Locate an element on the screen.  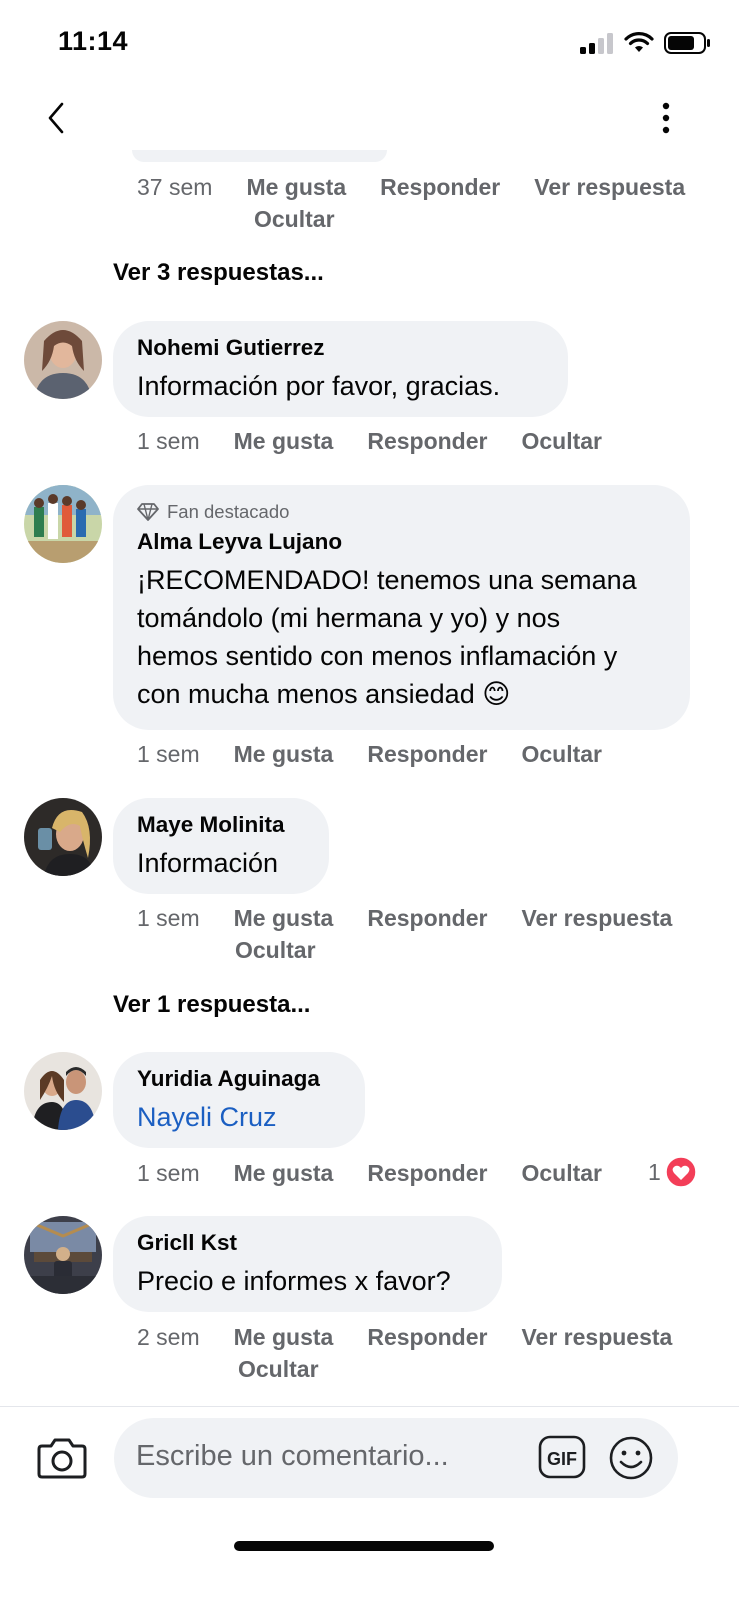
comment-text: Precio e informes x favor? is located at coordinates (294, 1281).